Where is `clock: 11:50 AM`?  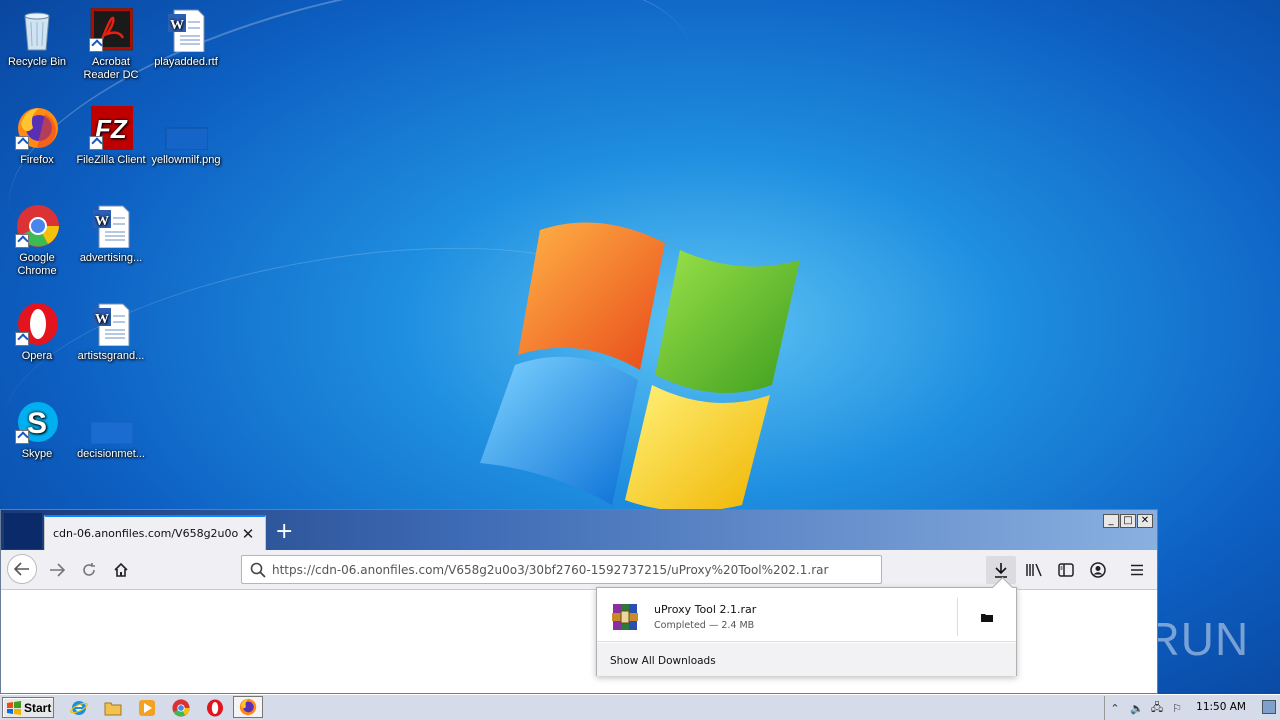 clock: 11:50 AM is located at coordinates (1221, 707).